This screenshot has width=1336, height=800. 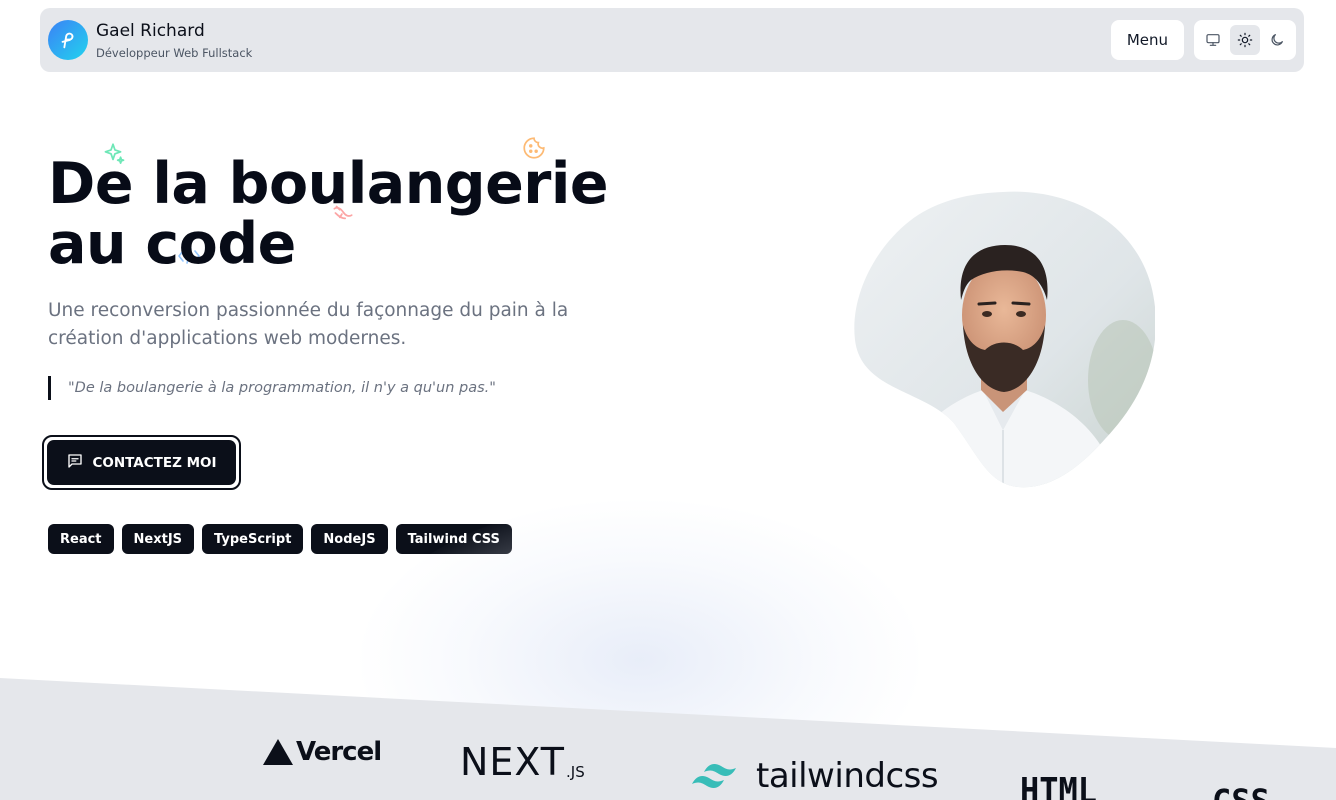 I want to click on css-logo: CSS, so click(x=1241, y=791).